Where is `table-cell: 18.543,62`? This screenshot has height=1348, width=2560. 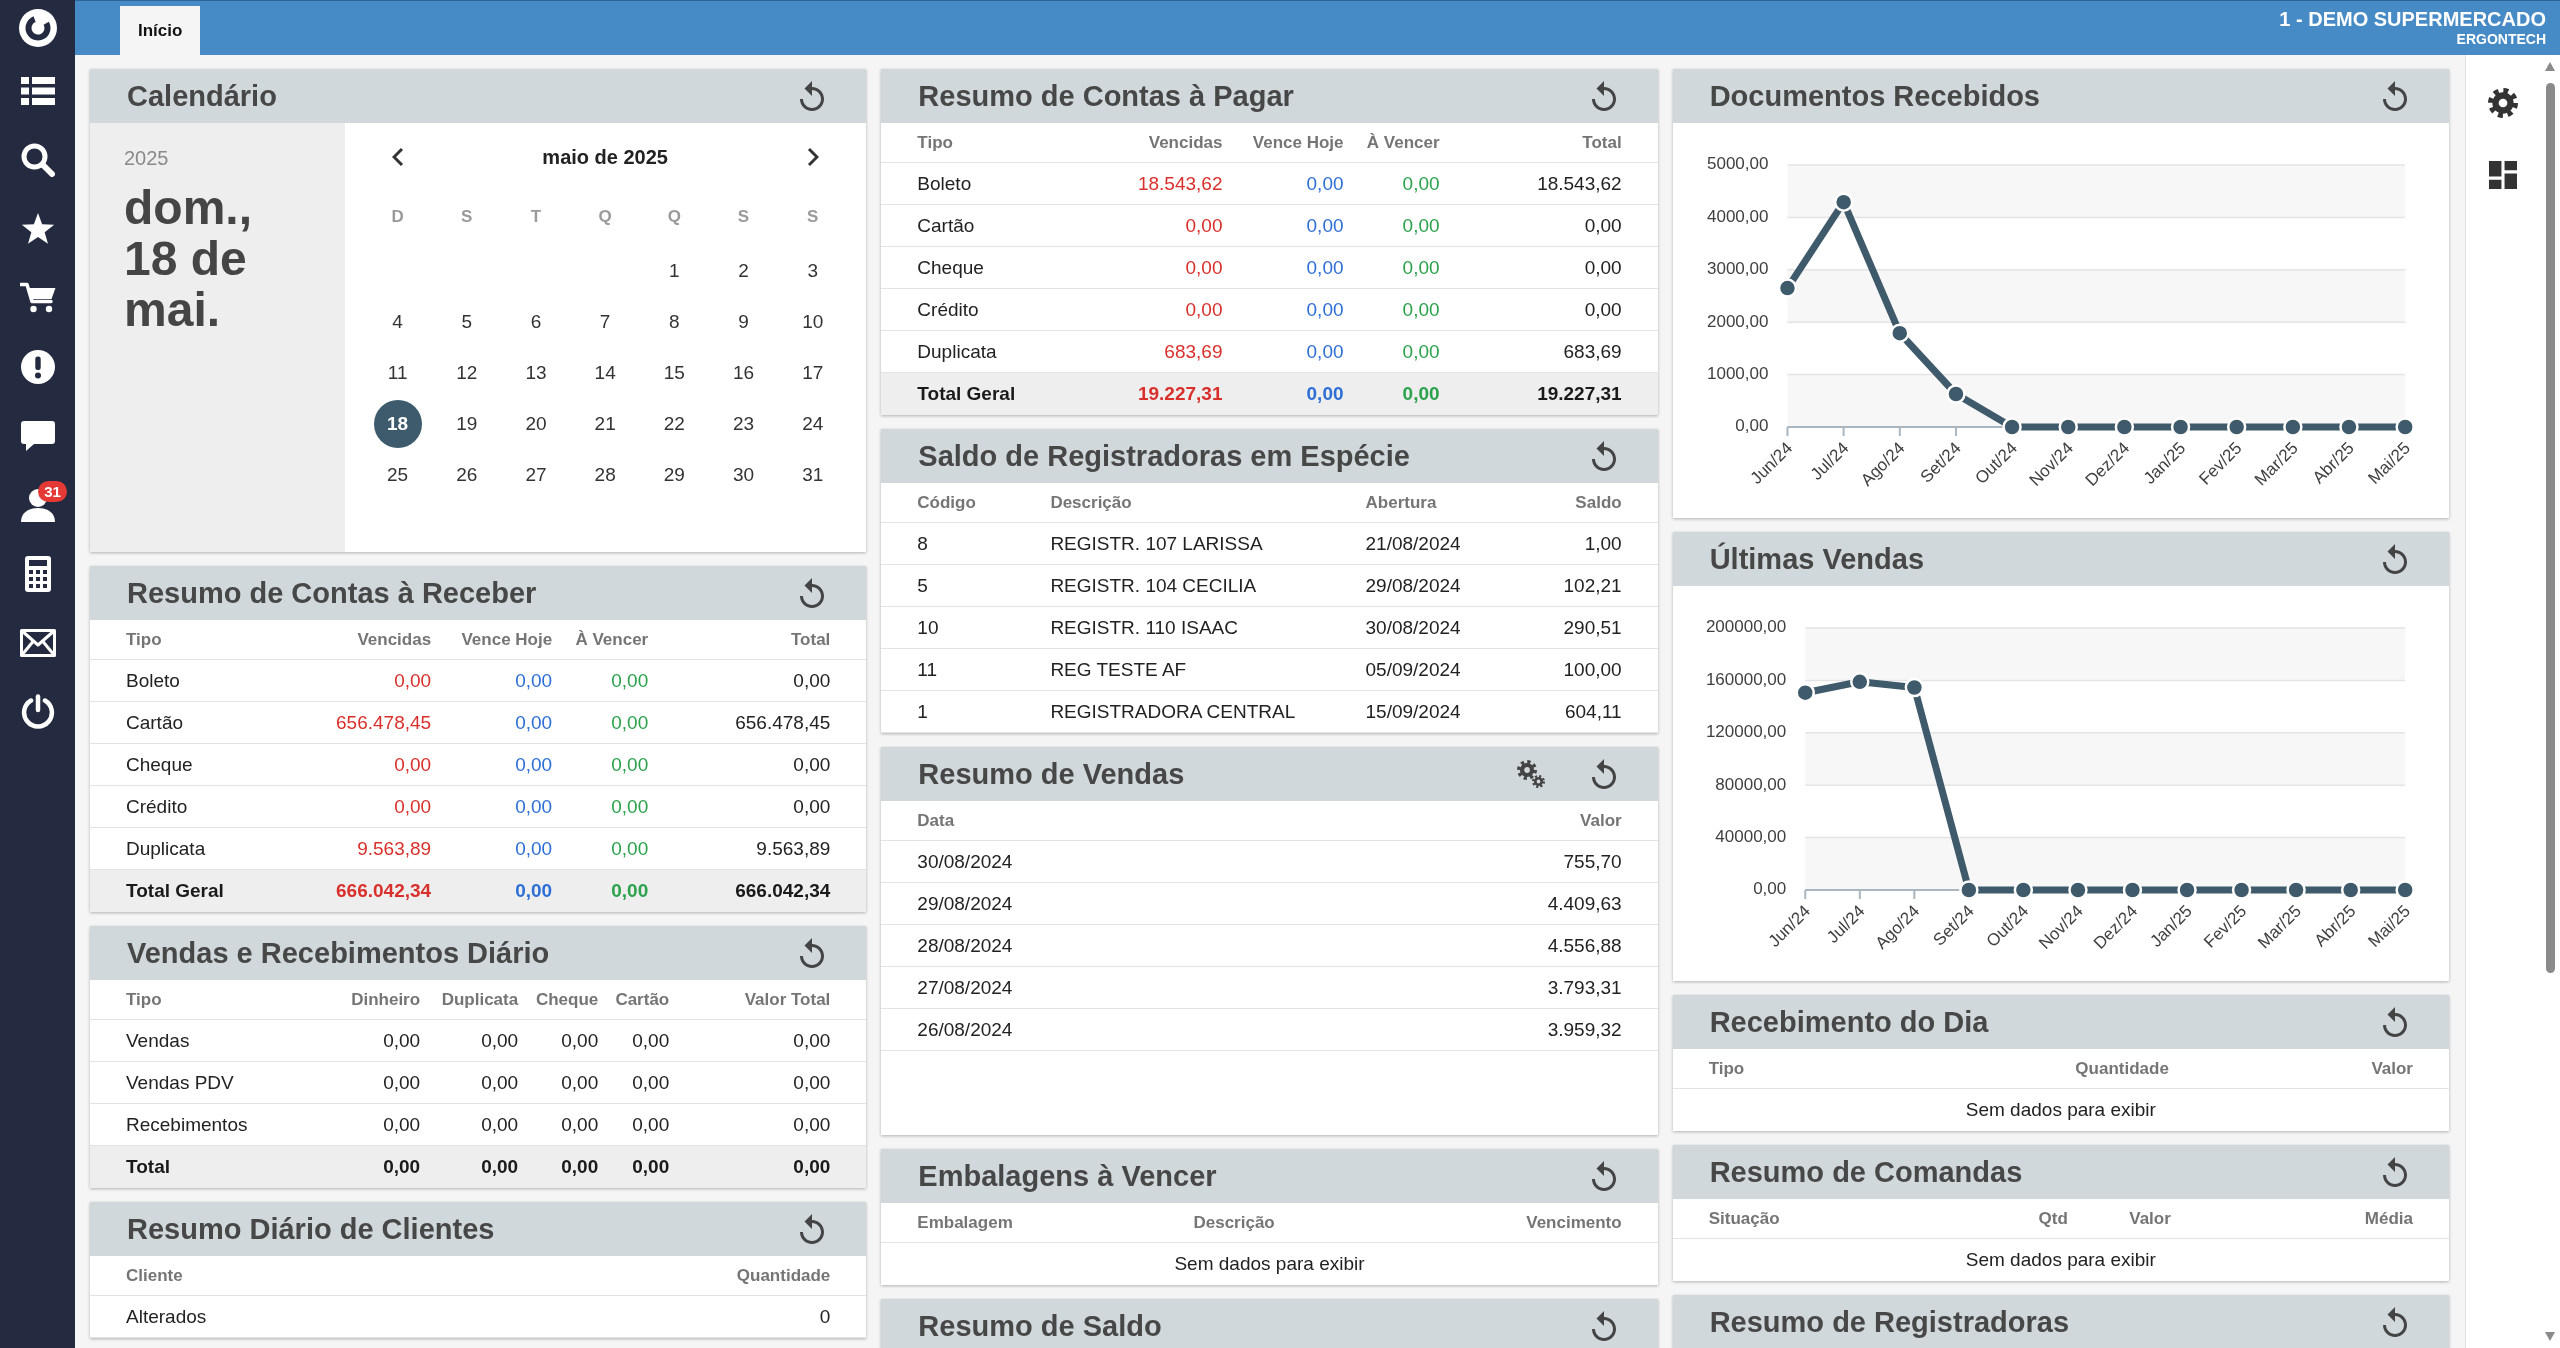
table-cell: 18.543,62 is located at coordinates (1180, 183).